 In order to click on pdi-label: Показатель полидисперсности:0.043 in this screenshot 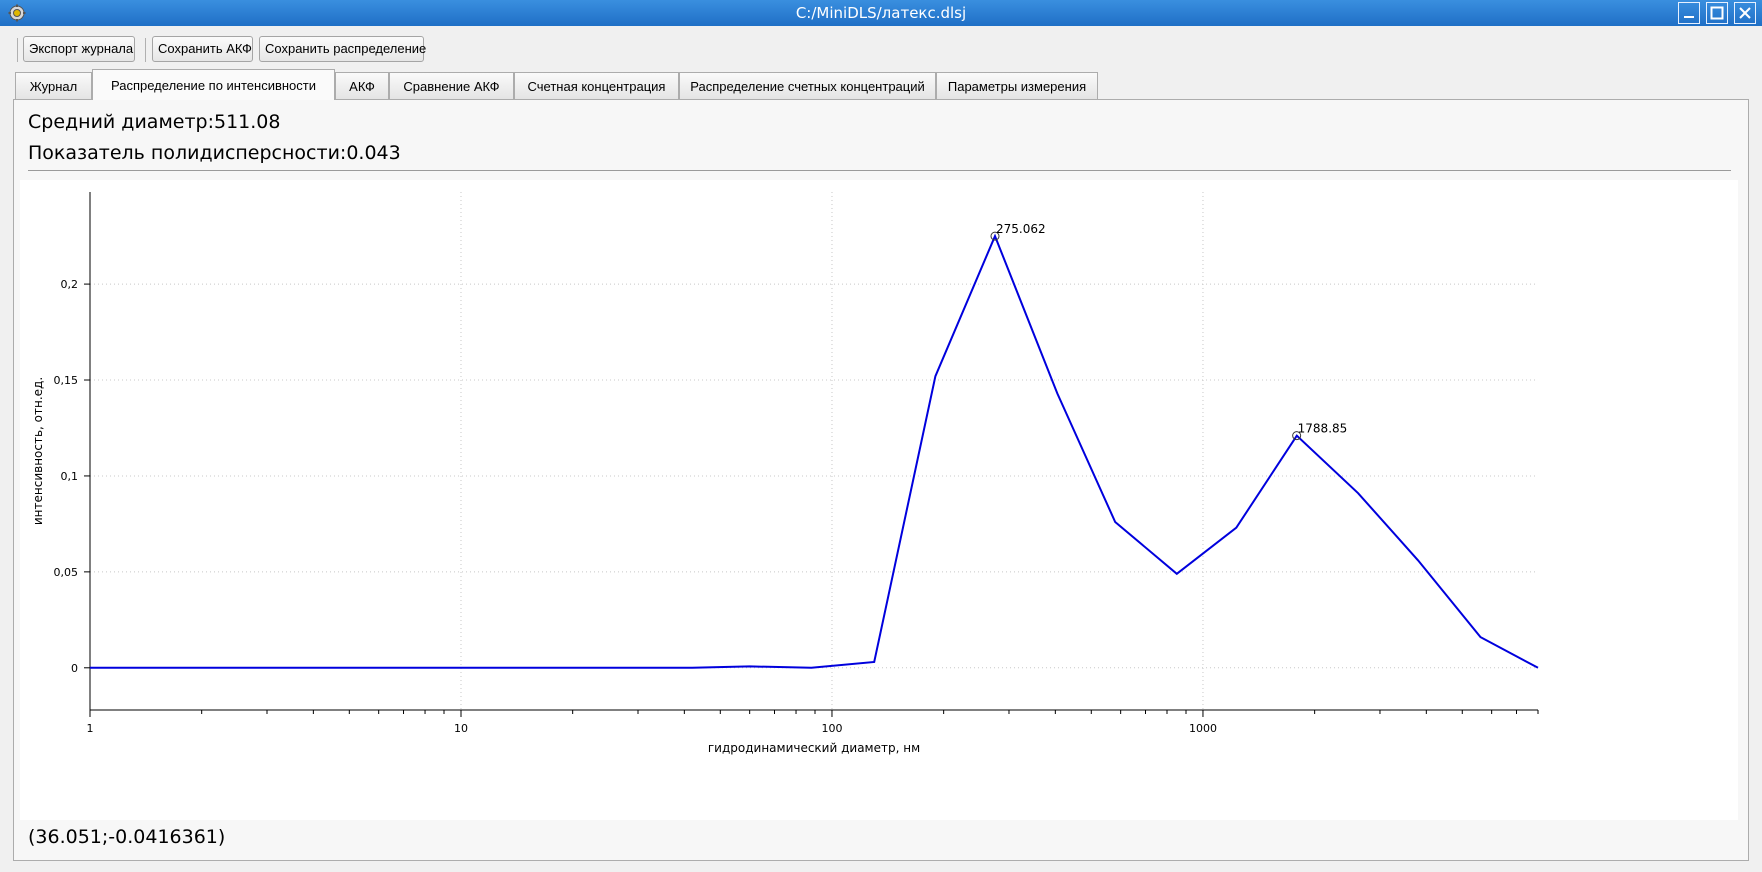, I will do `click(214, 153)`.